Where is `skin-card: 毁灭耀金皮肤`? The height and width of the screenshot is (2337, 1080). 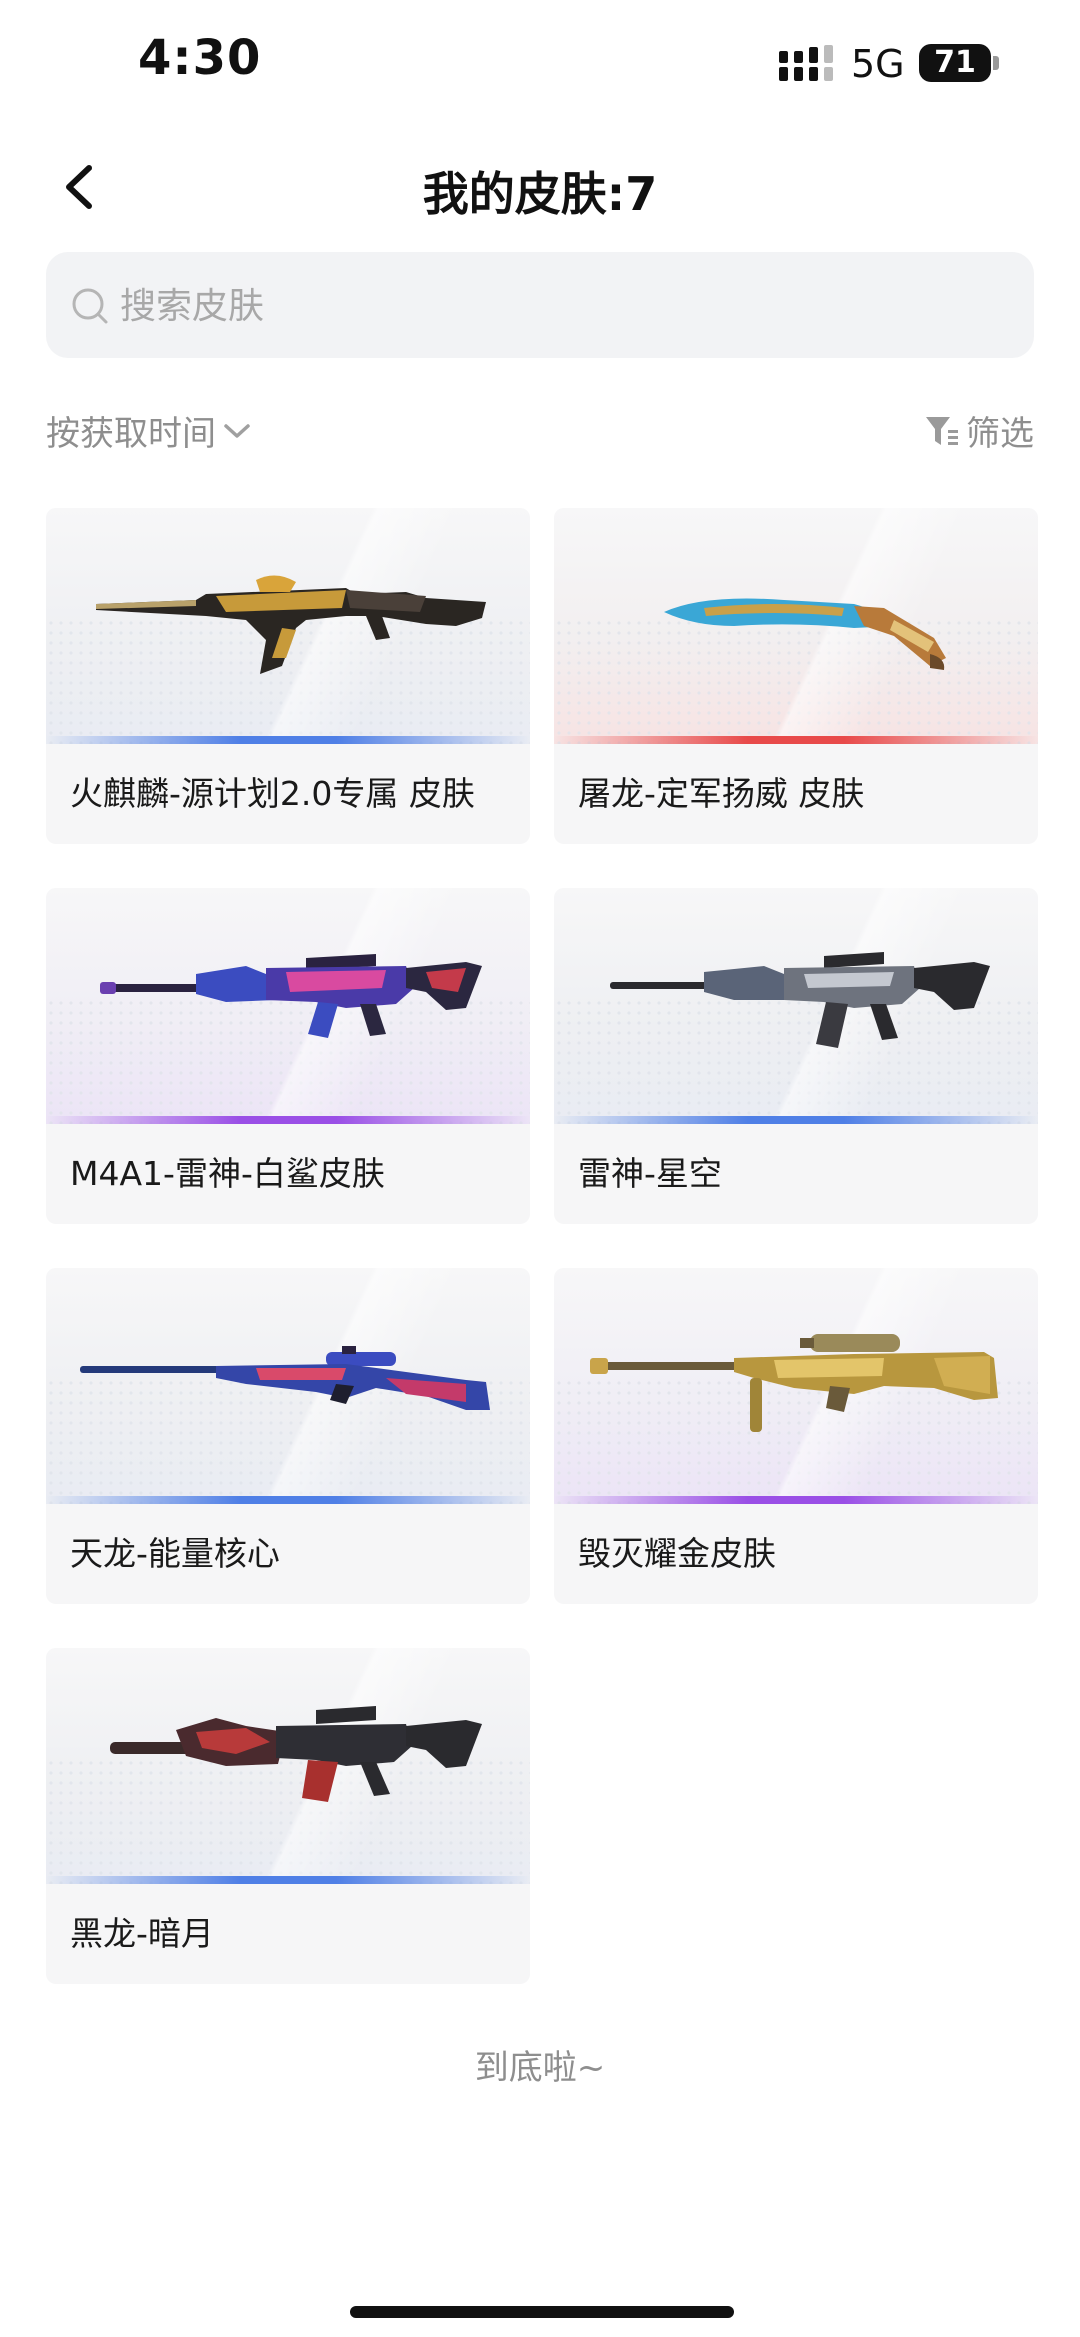 skin-card: 毁灭耀金皮肤 is located at coordinates (796, 1436).